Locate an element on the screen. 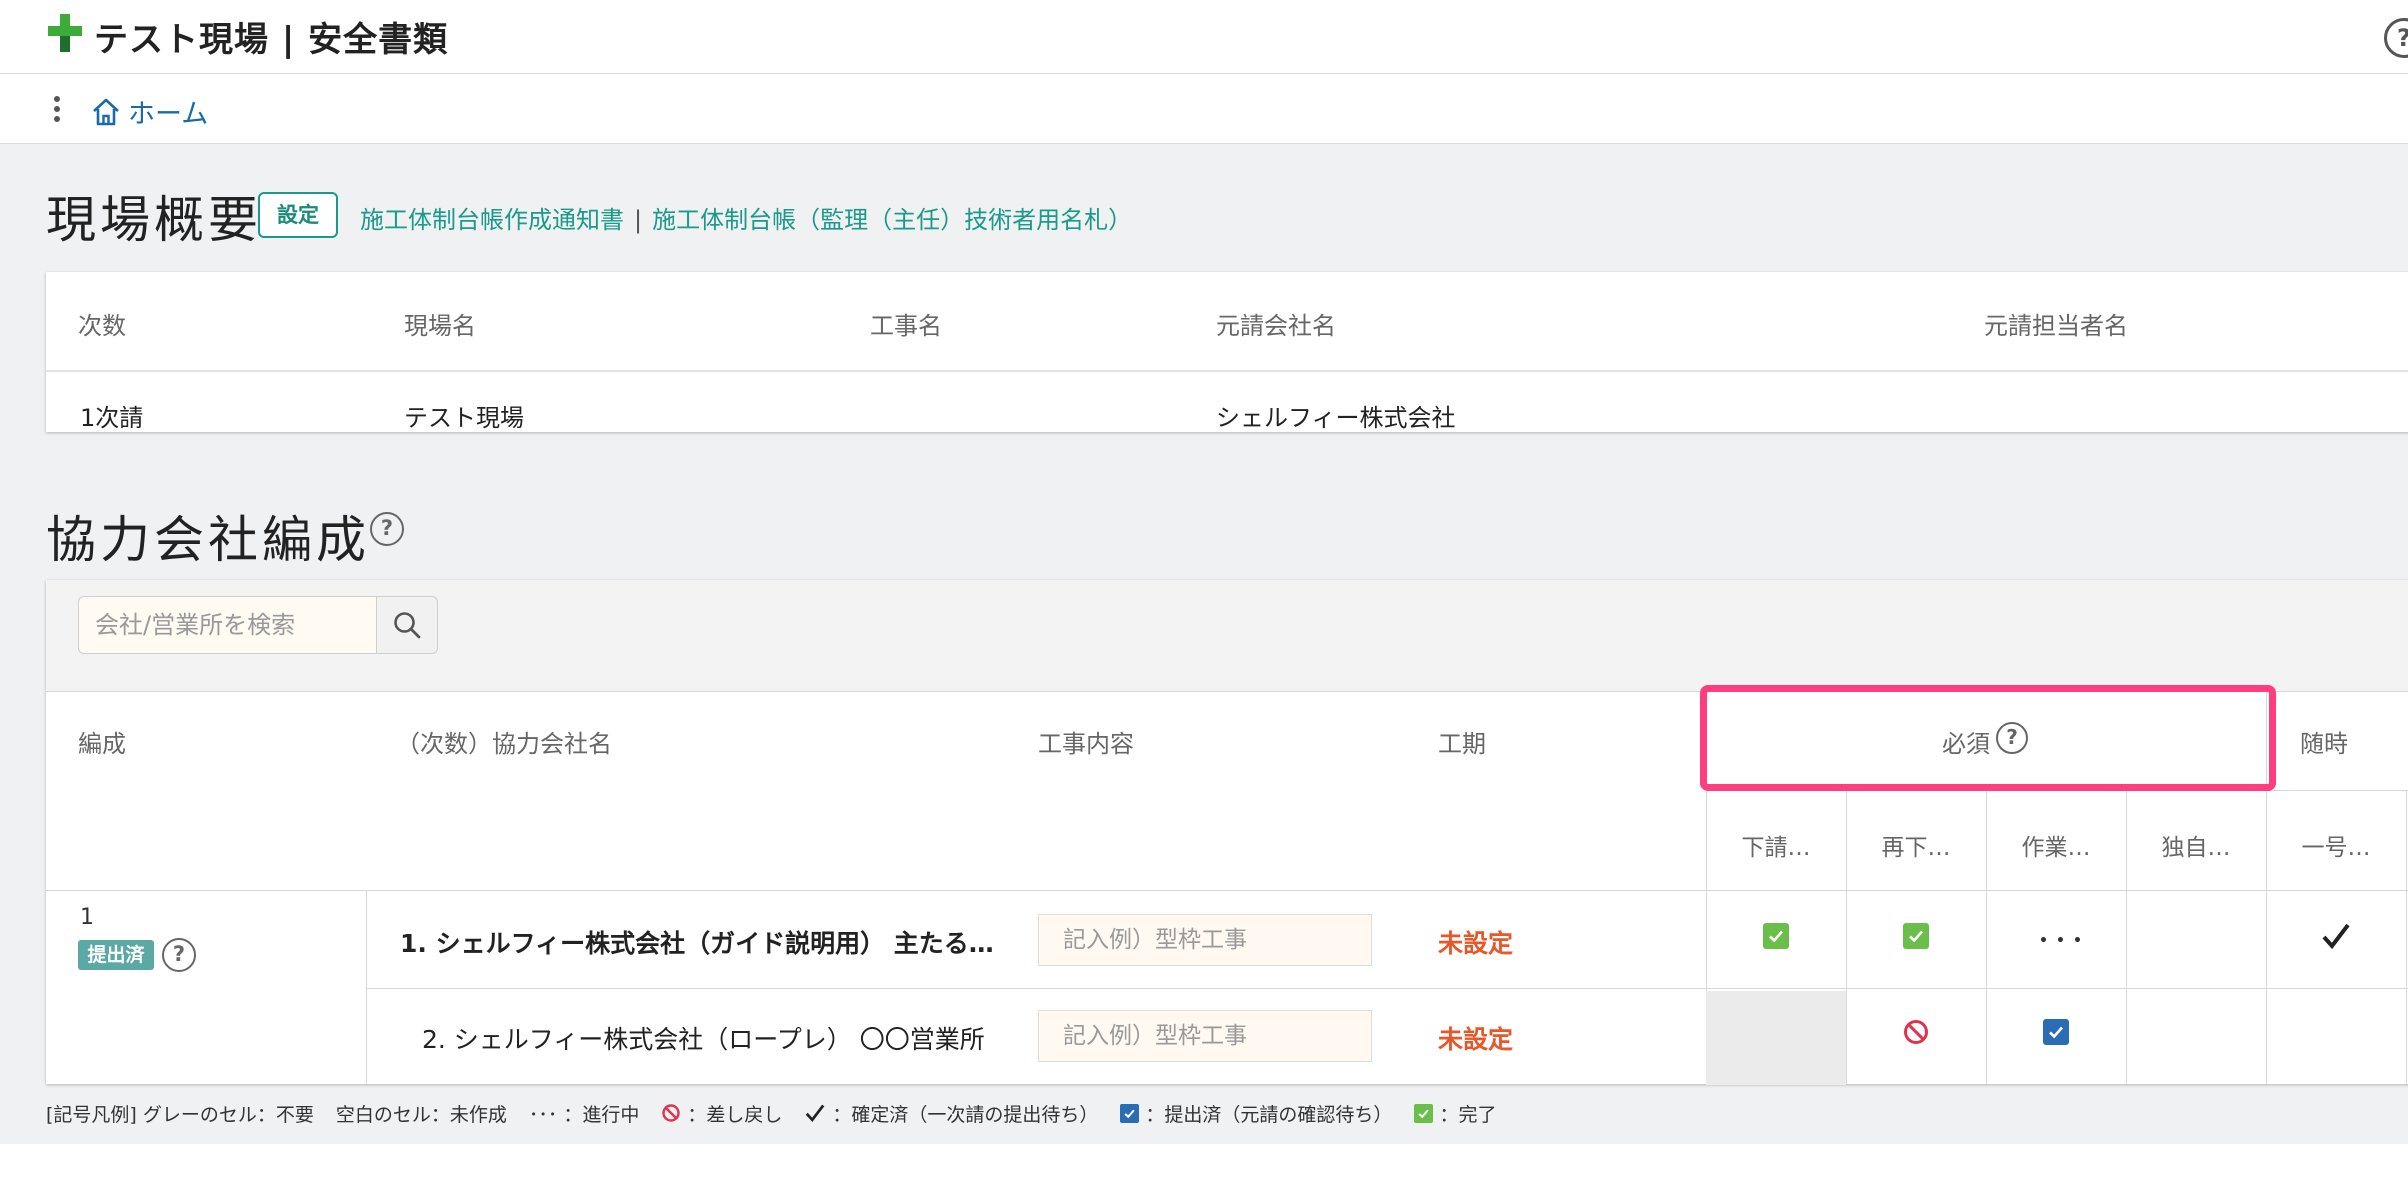 The width and height of the screenshot is (2408, 1186). app-header: テスト現場 | 安全書類 ? is located at coordinates (1204, 37).